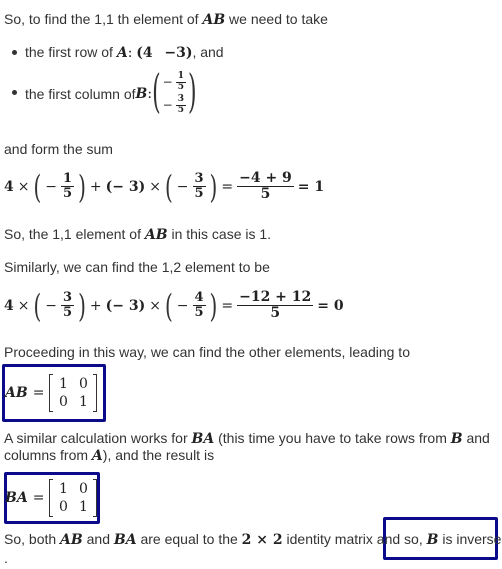 Image resolution: width=502 pixels, height=569 pixels. I want to click on column-vector: −1 5 −3 5, so click(174, 93).